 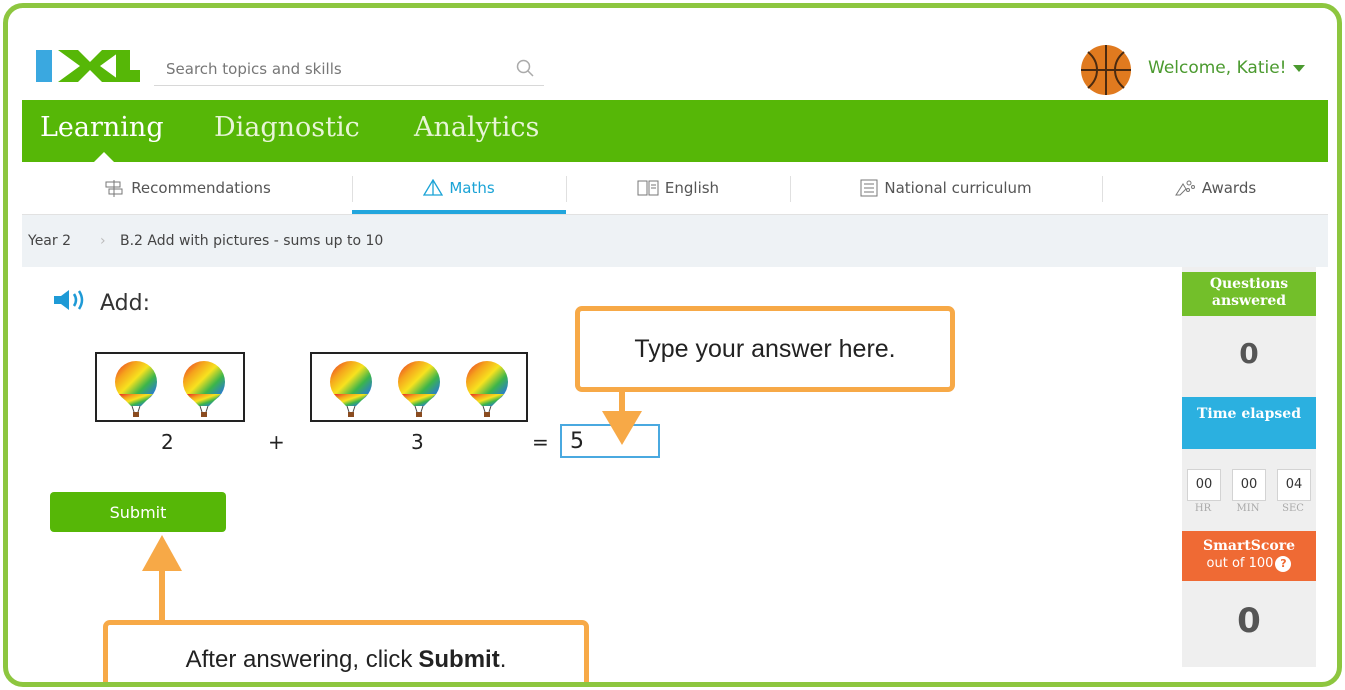 I want to click on user-menu: Welcome, Katie!, so click(x=1226, y=68).